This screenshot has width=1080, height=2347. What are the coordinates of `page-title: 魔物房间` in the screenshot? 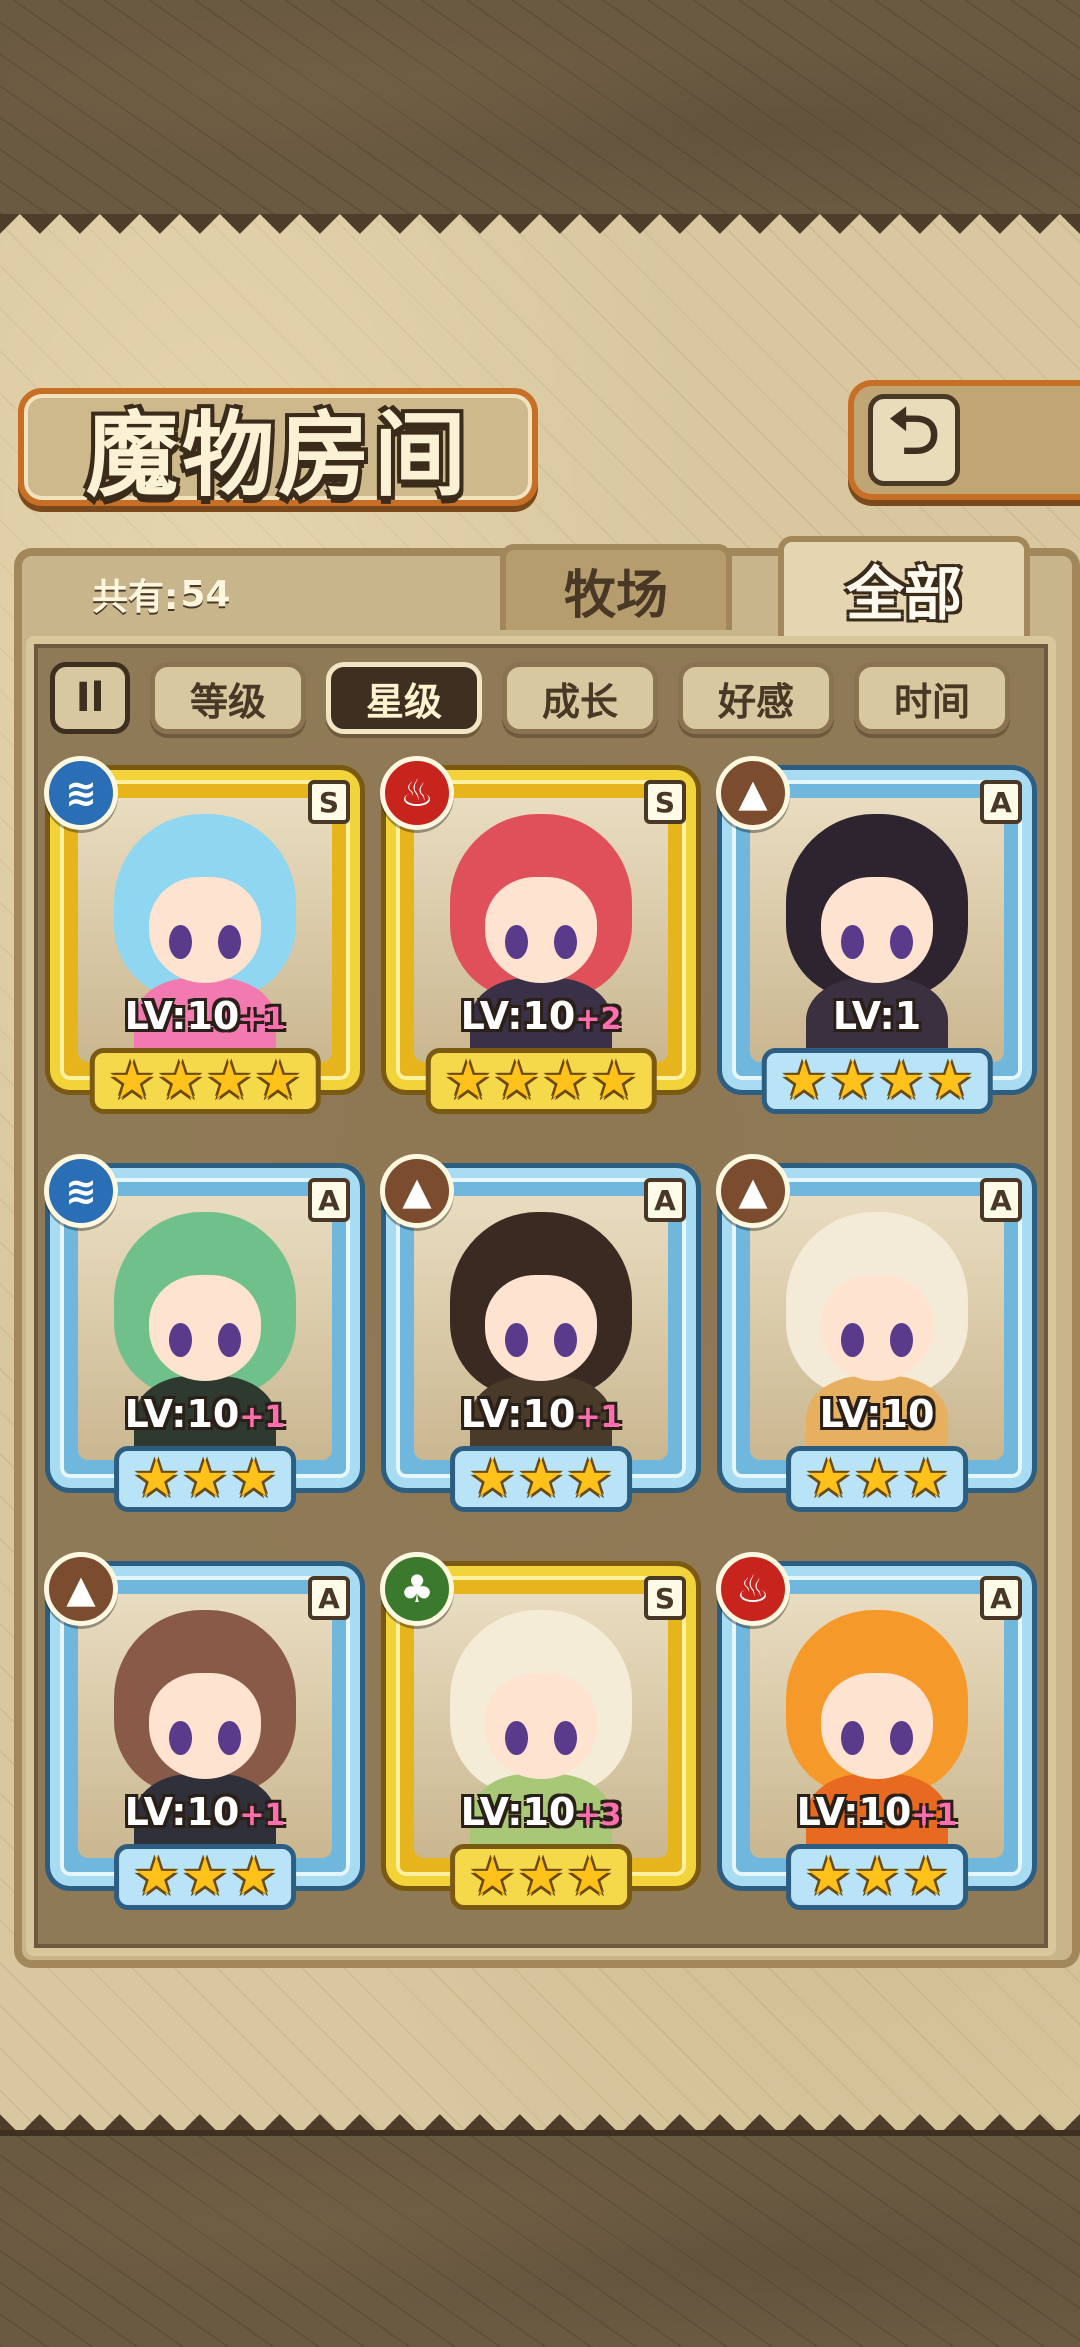 It's located at (277, 454).